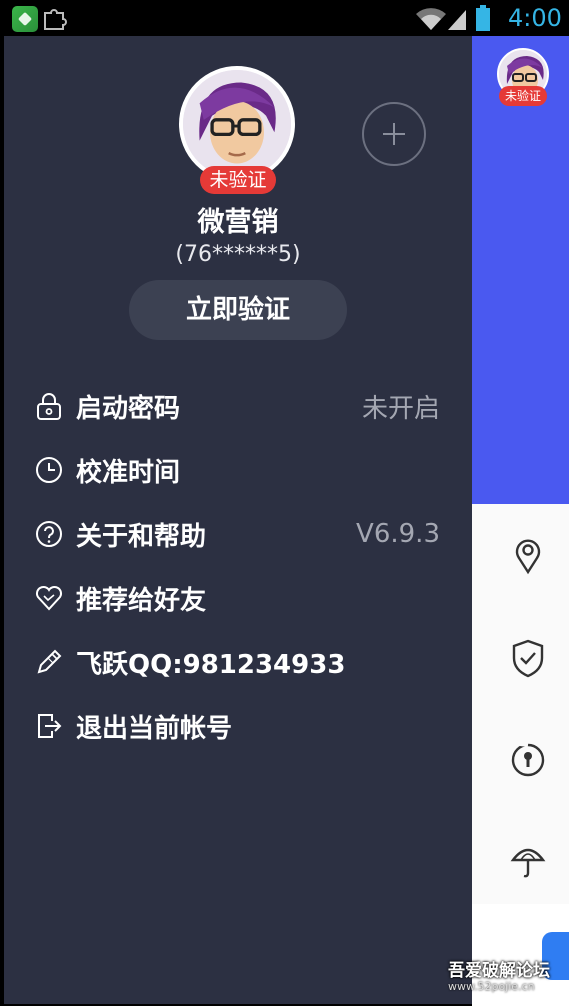  Describe the element at coordinates (483, 18) in the screenshot. I see `battery-icon` at that location.